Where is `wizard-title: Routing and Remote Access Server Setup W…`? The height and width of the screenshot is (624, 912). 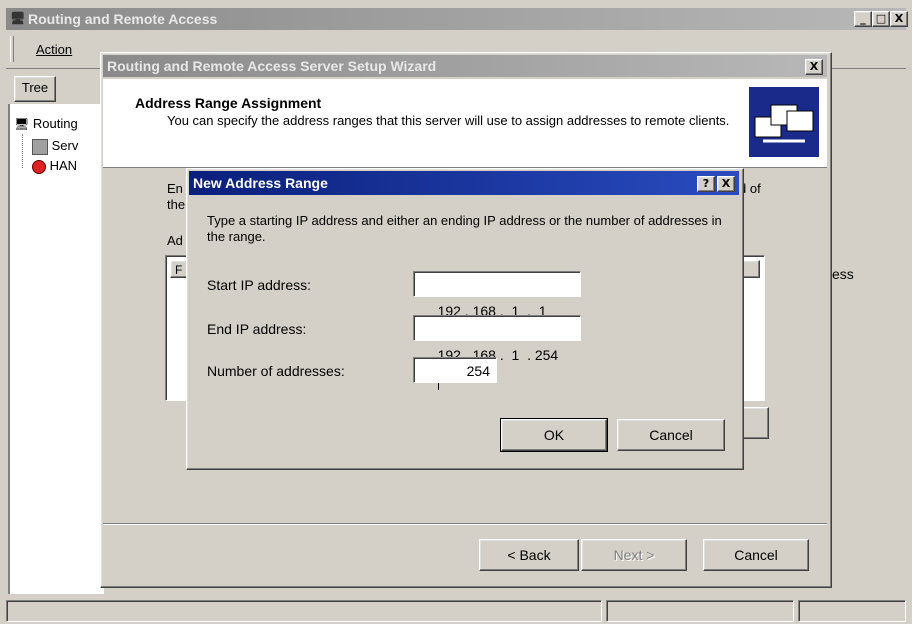
wizard-title: Routing and Remote Access Server Setup W… is located at coordinates (272, 66).